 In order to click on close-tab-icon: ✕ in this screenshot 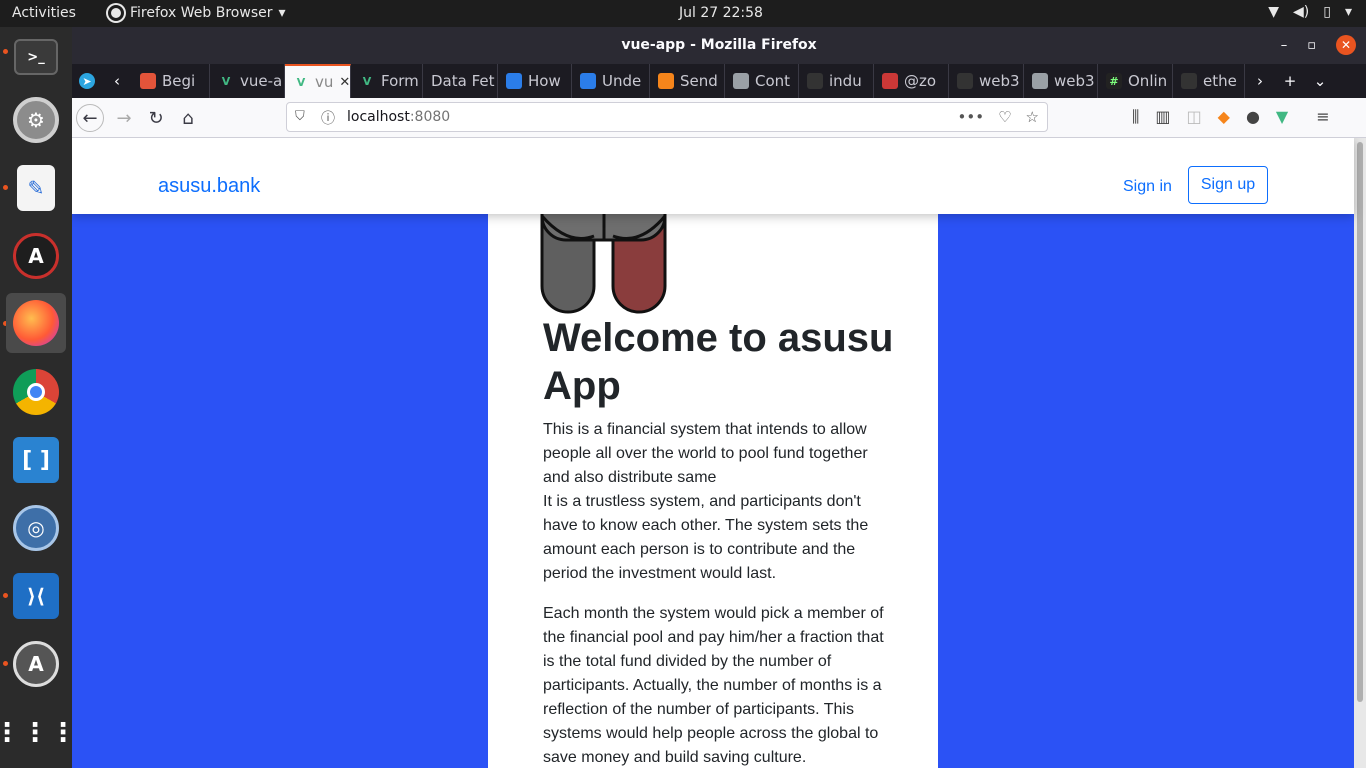, I will do `click(344, 82)`.